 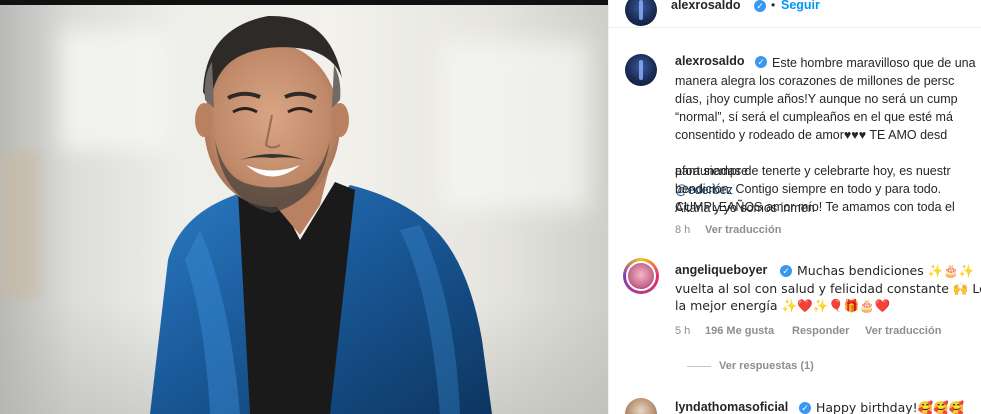 What do you see at coordinates (699, 366) in the screenshot?
I see `replies-divider` at bounding box center [699, 366].